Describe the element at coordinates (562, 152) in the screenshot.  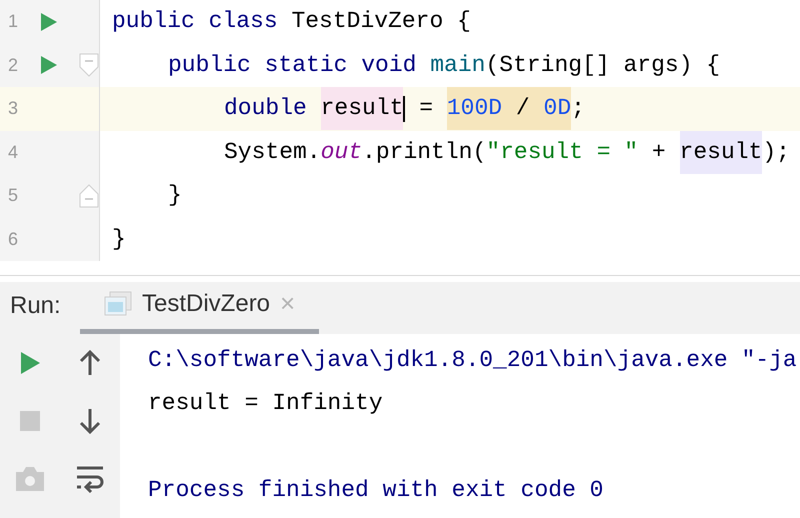
I see `code-token: "result = "` at that location.